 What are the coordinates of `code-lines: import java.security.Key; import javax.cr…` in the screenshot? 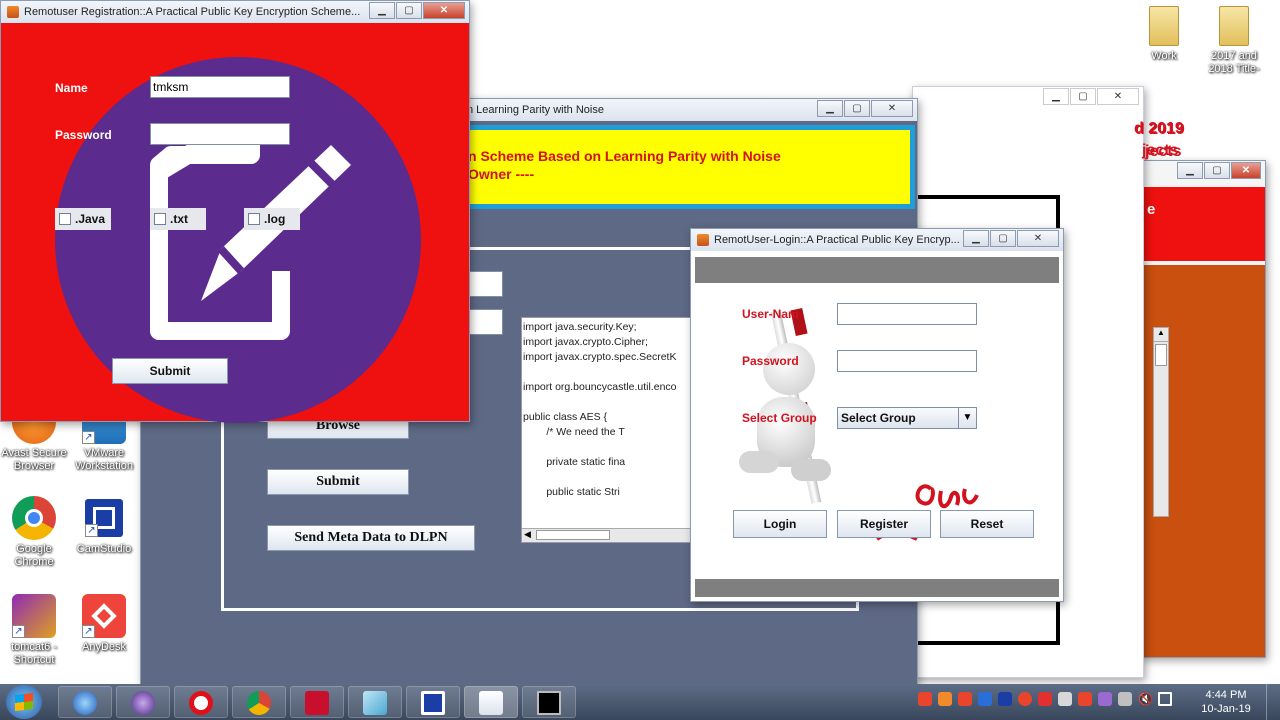 It's located at (606, 421).